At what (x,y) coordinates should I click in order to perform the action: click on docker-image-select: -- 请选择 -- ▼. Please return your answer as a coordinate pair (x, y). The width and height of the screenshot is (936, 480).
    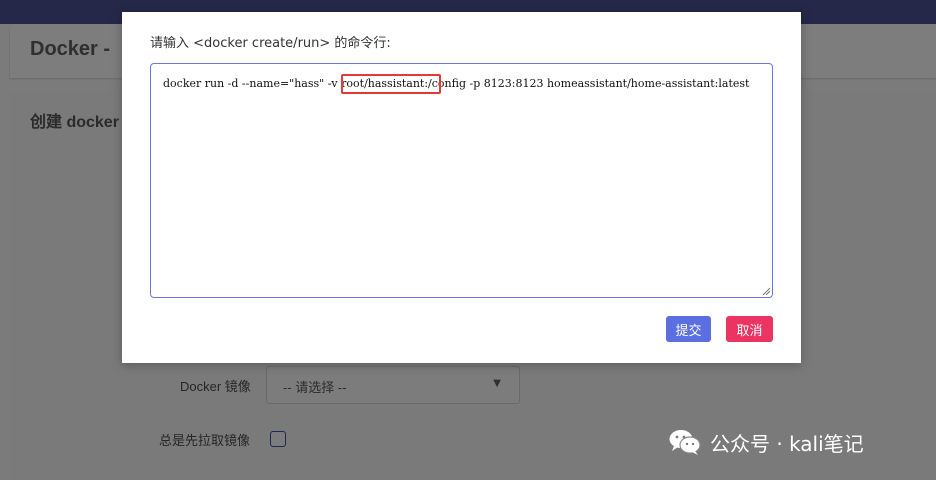
    Looking at the image, I should click on (393, 385).